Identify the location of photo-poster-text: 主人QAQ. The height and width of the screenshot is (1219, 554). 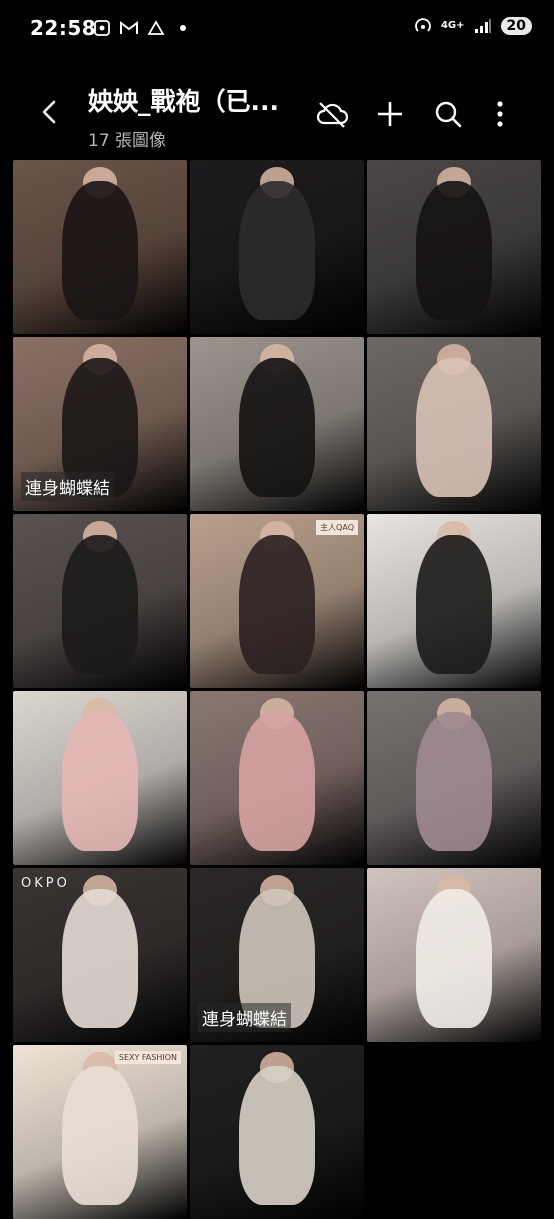
(337, 527).